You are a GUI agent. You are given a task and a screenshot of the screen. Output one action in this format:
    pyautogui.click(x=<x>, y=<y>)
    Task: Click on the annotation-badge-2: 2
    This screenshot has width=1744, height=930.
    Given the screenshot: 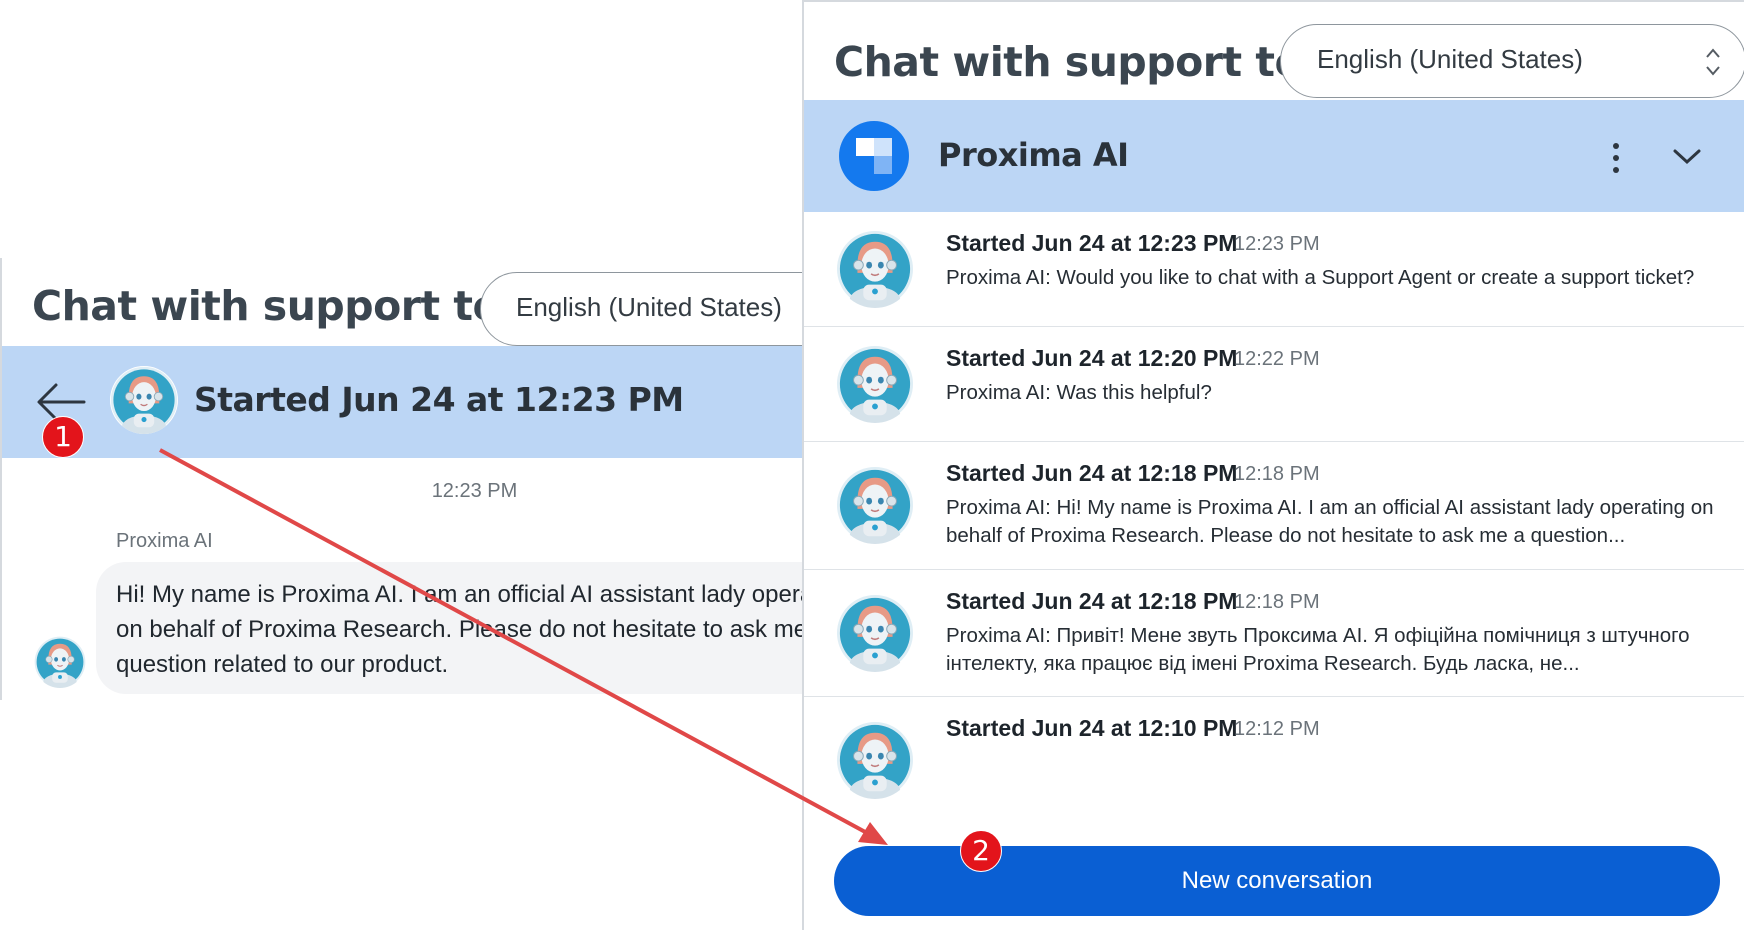 What is the action you would take?
    pyautogui.click(x=981, y=851)
    